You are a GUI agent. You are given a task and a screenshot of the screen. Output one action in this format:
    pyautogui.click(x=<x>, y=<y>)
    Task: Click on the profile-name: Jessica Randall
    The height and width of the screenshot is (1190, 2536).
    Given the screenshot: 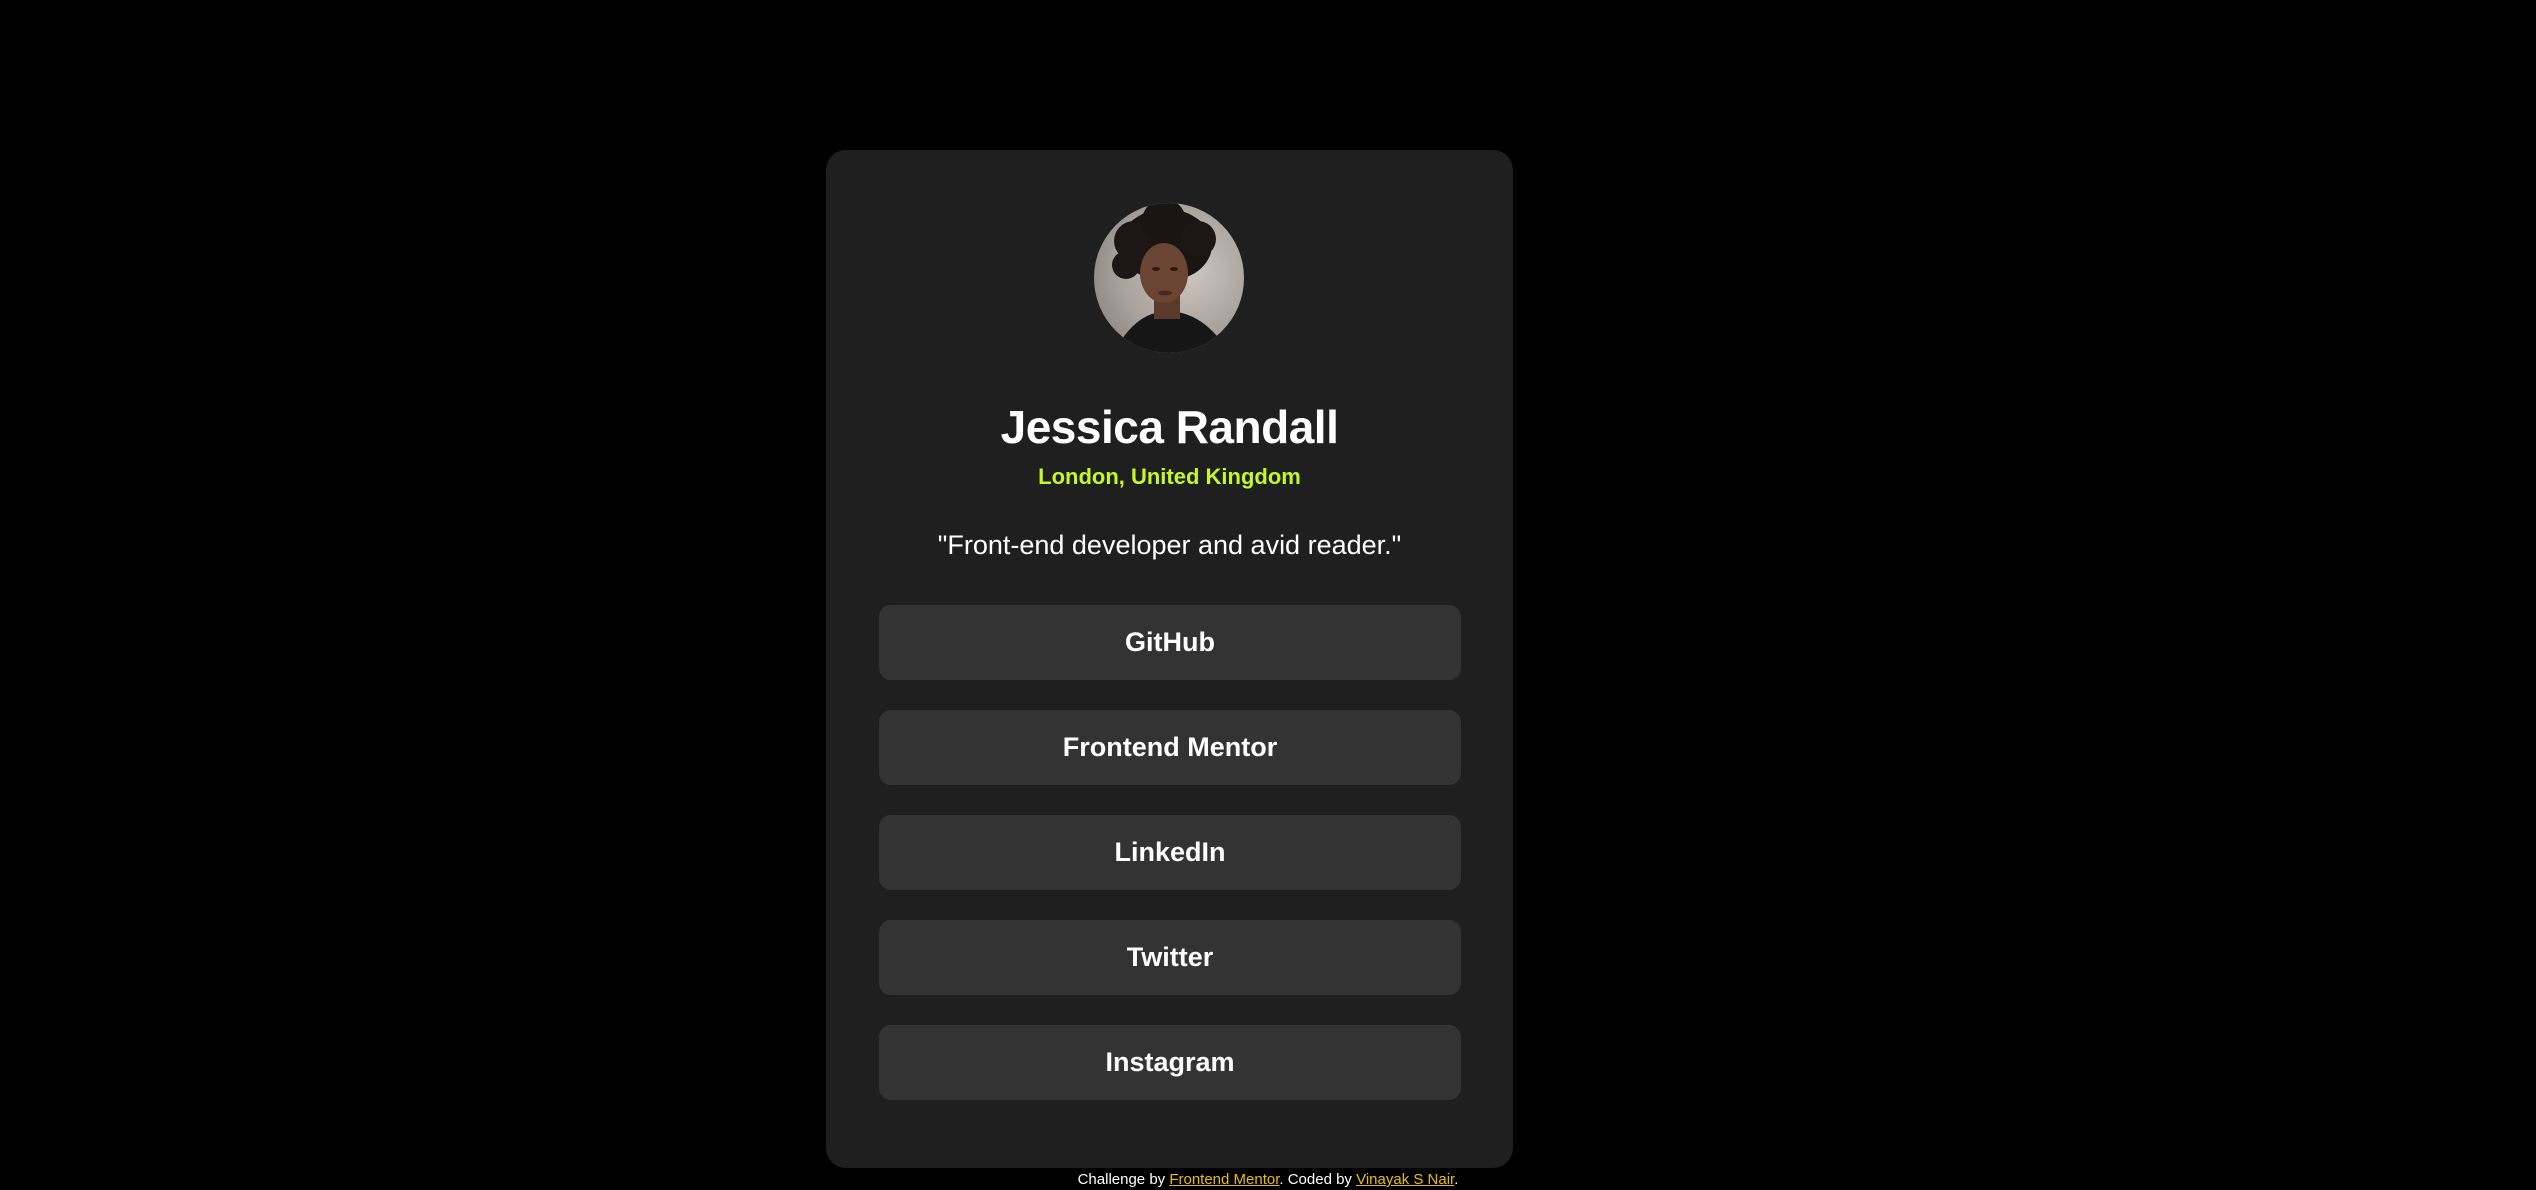 What is the action you would take?
    pyautogui.click(x=1169, y=427)
    